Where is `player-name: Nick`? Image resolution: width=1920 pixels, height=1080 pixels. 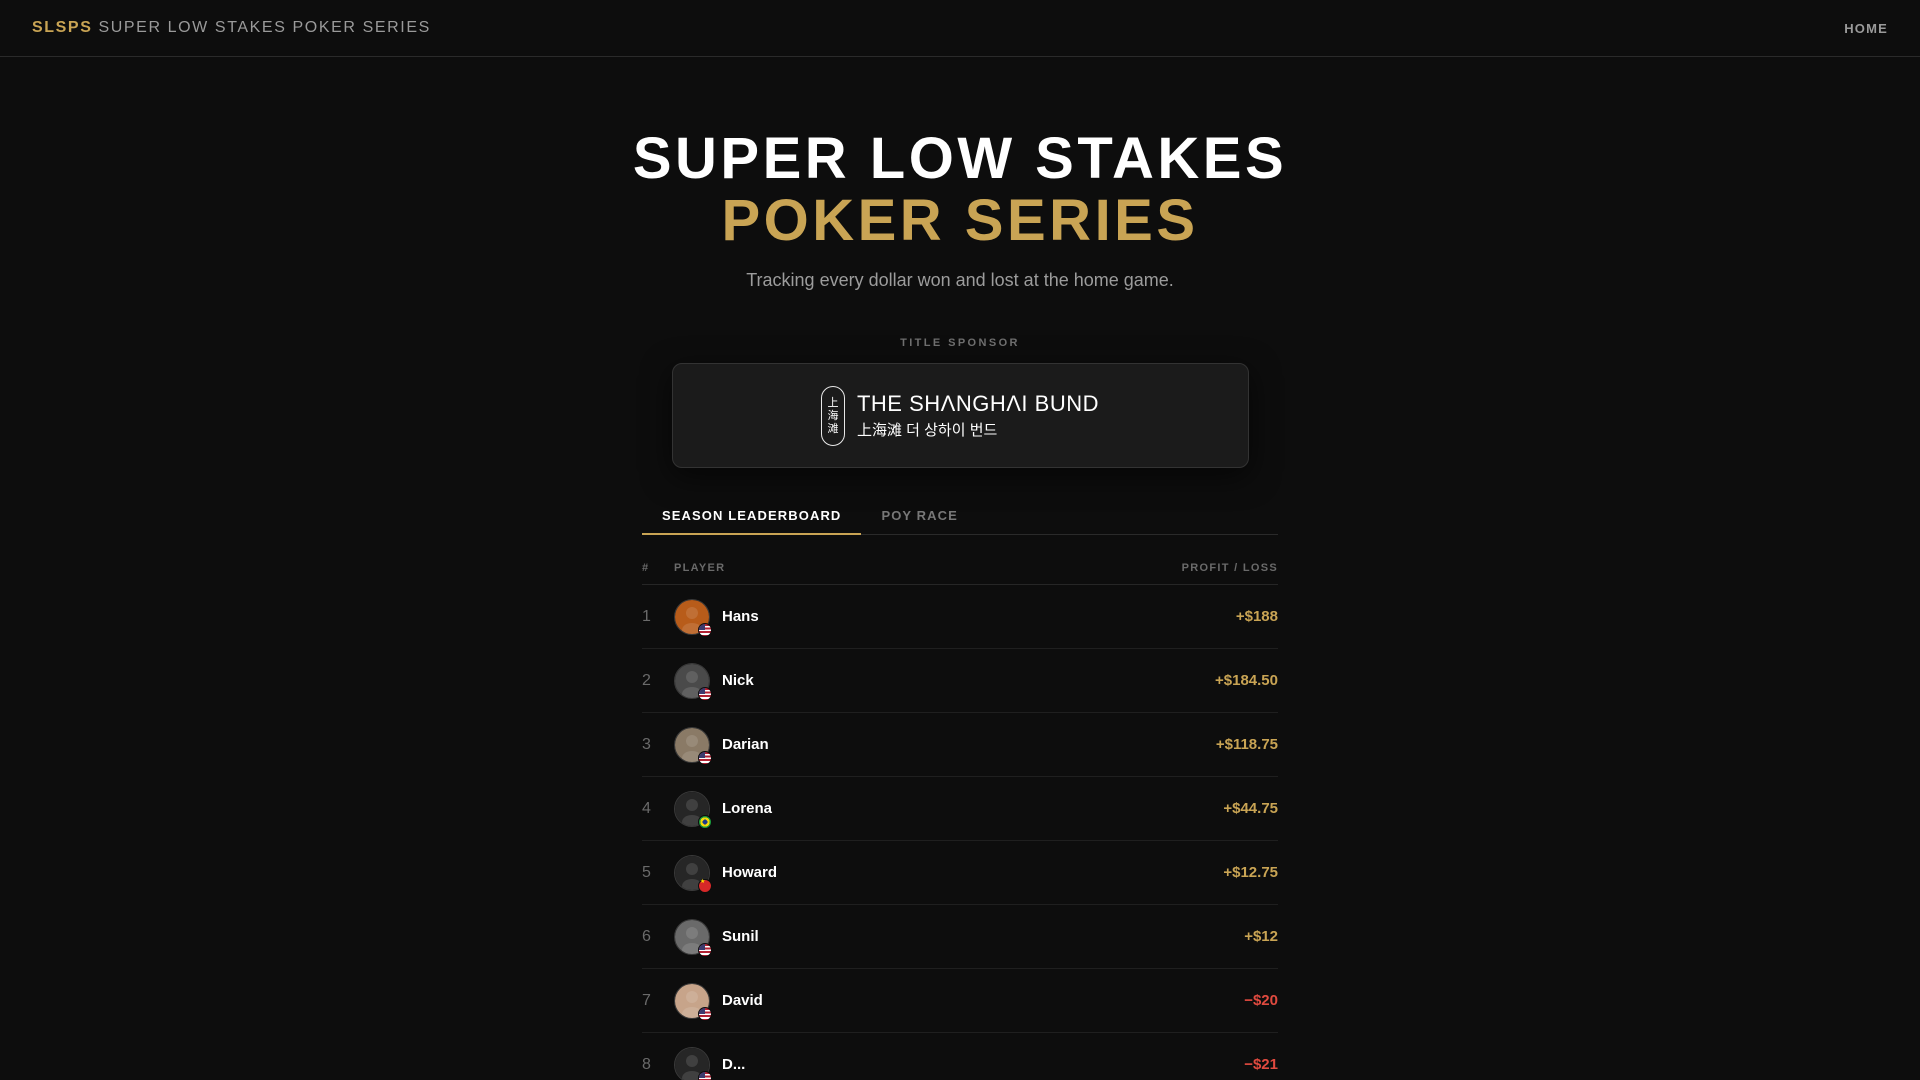 player-name: Nick is located at coordinates (968, 680).